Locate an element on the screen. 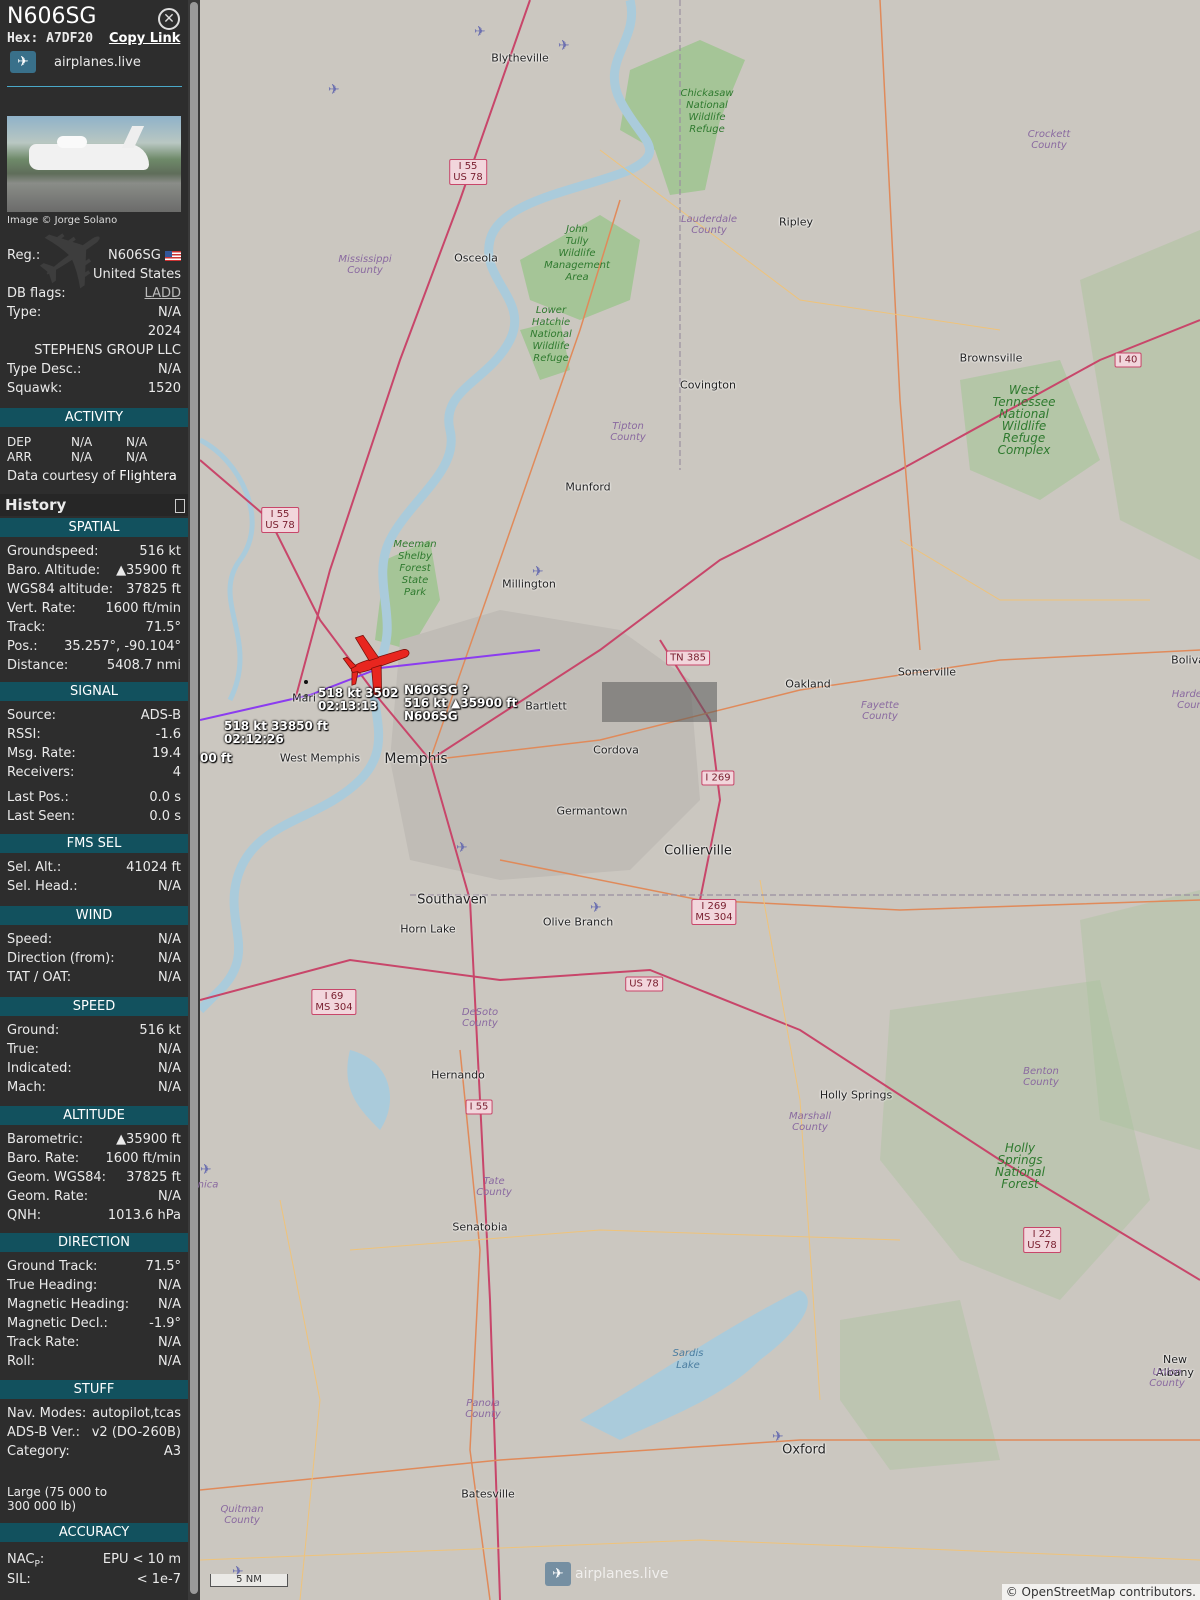  track-label-2: 518 kt 33850 ft 02:12:26 is located at coordinates (276, 733).